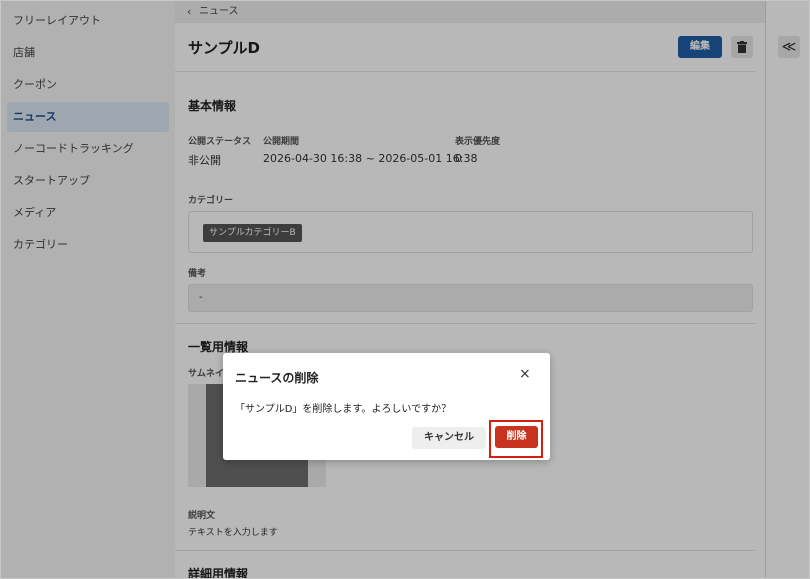  Describe the element at coordinates (277, 378) in the screenshot. I see `dialog-title: ニュースの削除` at that location.